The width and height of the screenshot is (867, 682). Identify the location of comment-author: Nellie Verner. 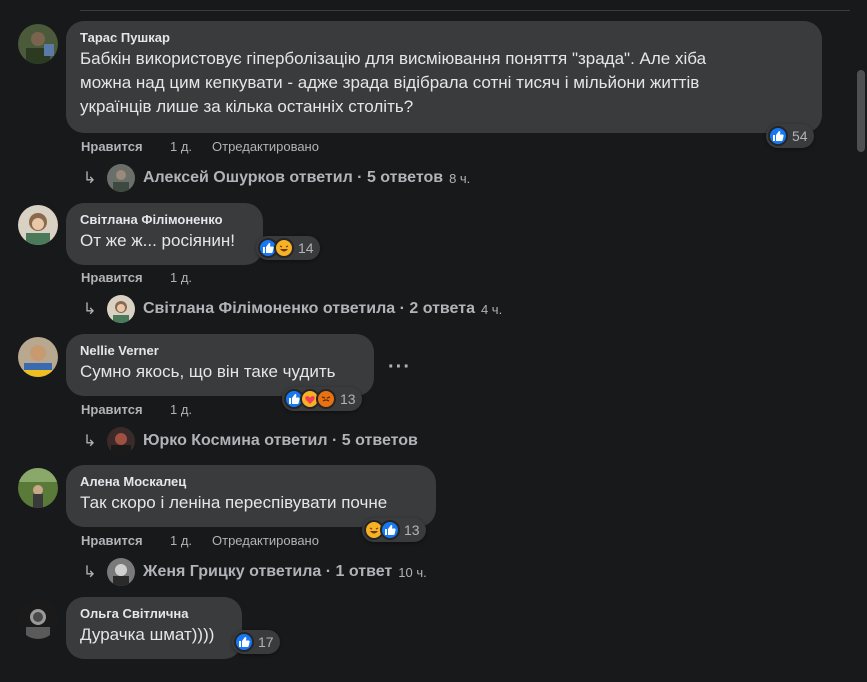
(220, 351).